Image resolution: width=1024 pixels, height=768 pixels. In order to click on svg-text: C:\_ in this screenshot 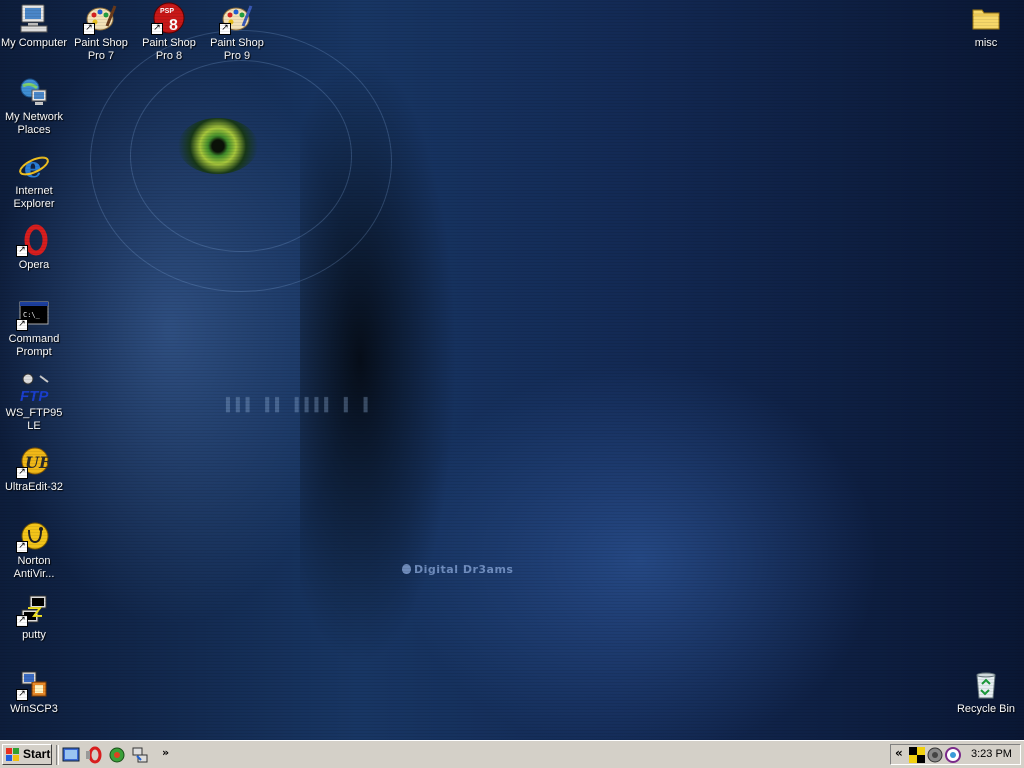, I will do `click(32, 315)`.